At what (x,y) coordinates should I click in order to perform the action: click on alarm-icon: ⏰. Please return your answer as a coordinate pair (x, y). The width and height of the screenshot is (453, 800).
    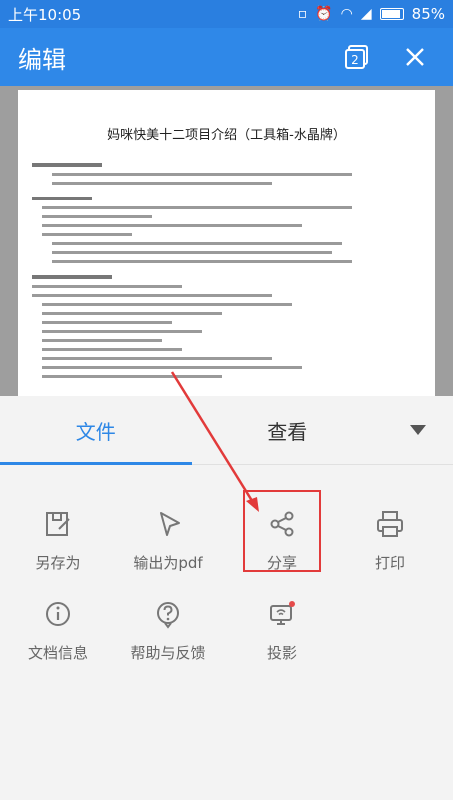
    Looking at the image, I should click on (324, 14).